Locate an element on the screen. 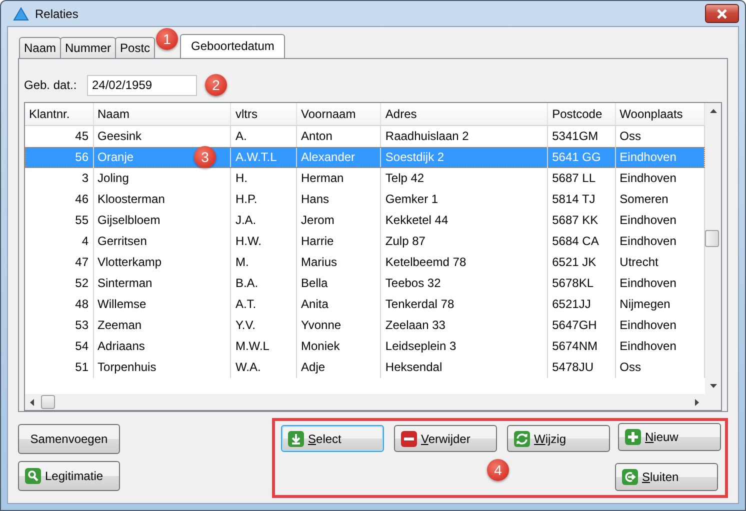 This screenshot has height=511, width=746. minus-icon is located at coordinates (409, 438).